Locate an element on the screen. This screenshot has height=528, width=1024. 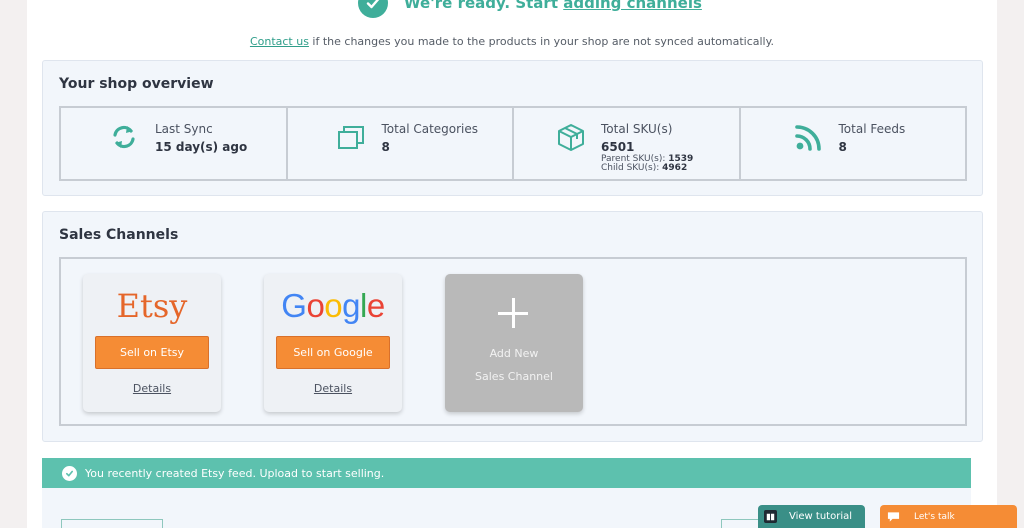
lets-talk-button: Let's talk is located at coordinates (948, 516).